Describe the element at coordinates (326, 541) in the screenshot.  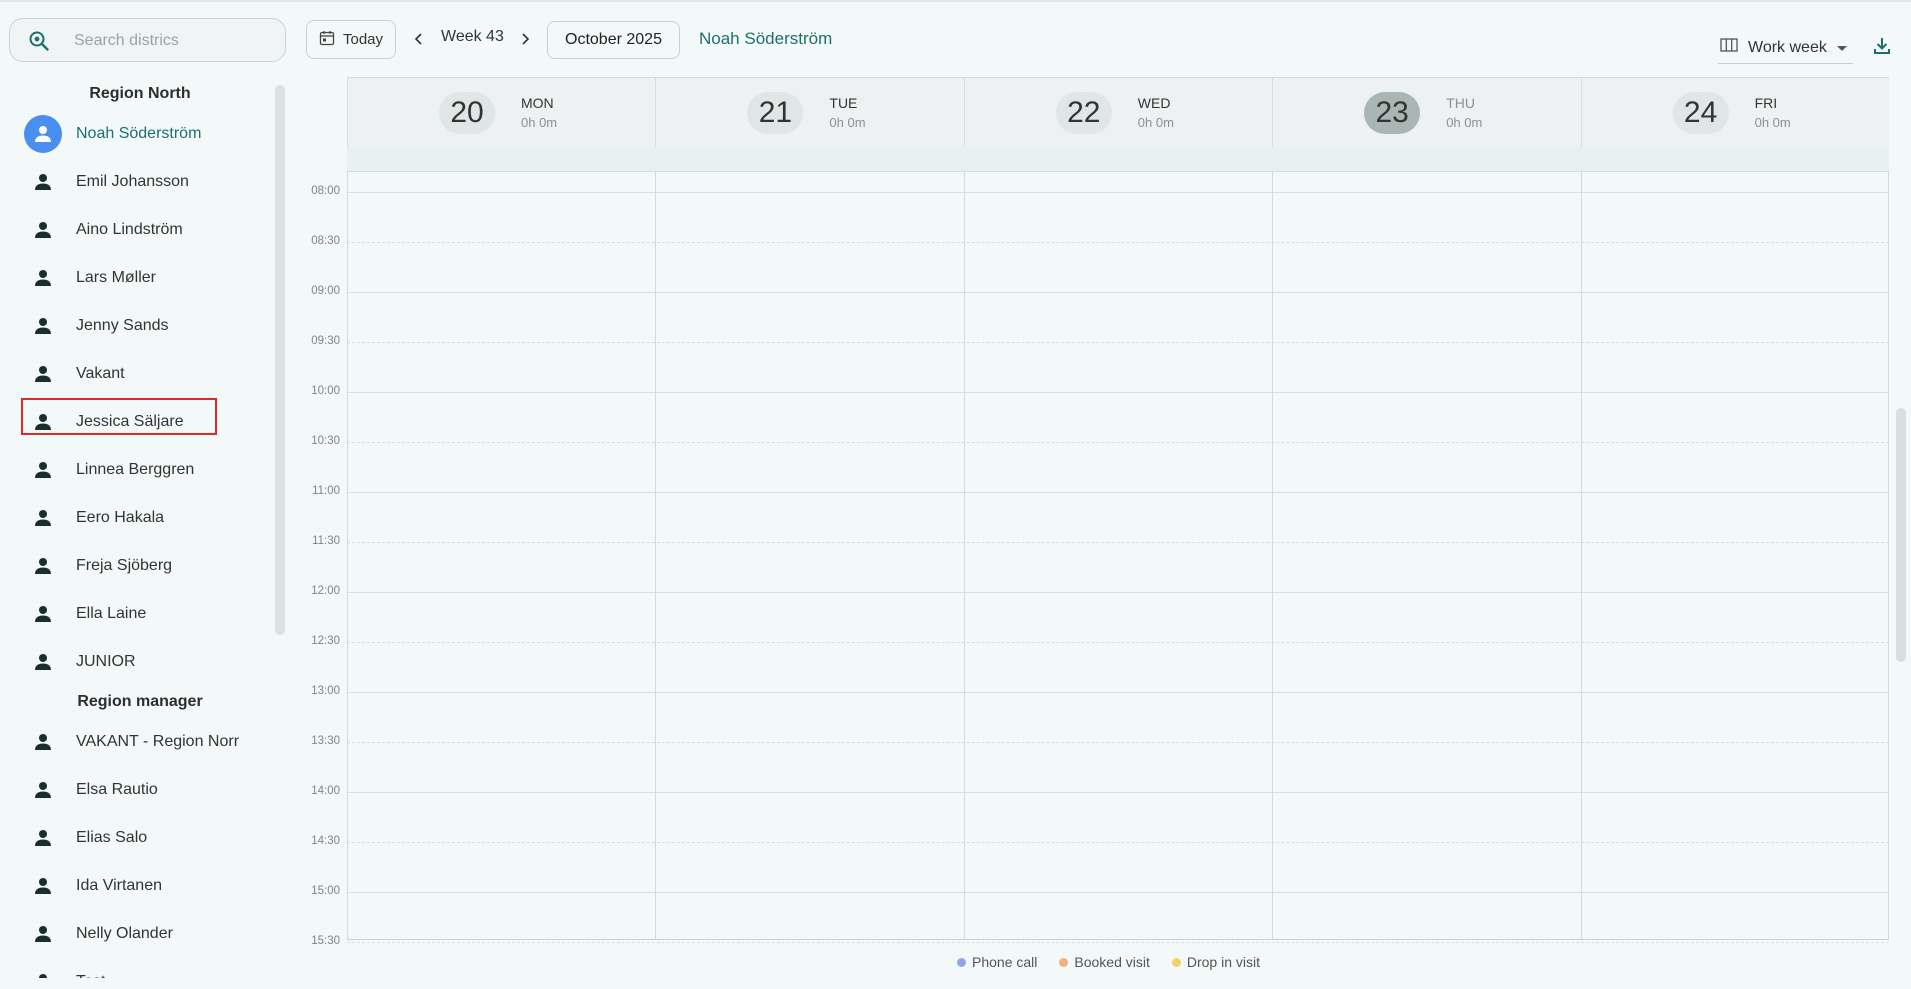
I see `time-label: 11:30` at that location.